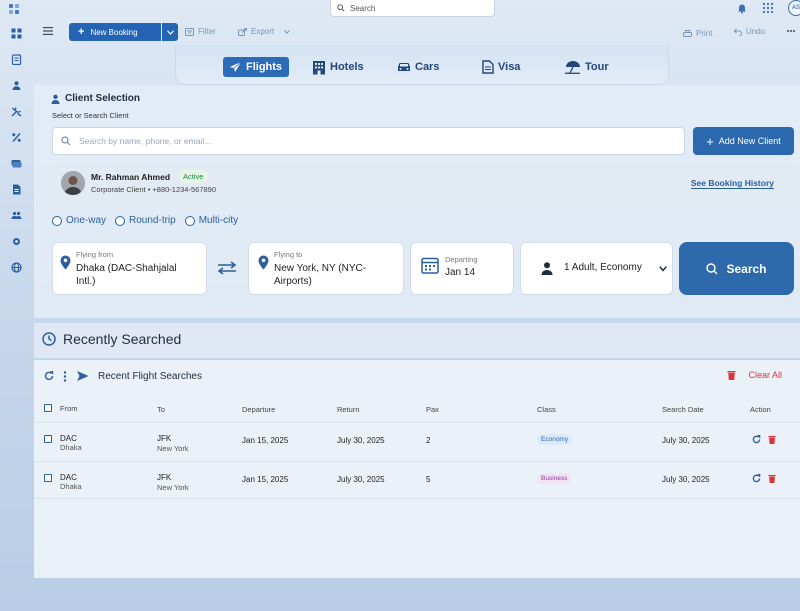 Image resolution: width=800 pixels, height=611 pixels. What do you see at coordinates (428, 440) in the screenshot?
I see `row-pax: 2` at bounding box center [428, 440].